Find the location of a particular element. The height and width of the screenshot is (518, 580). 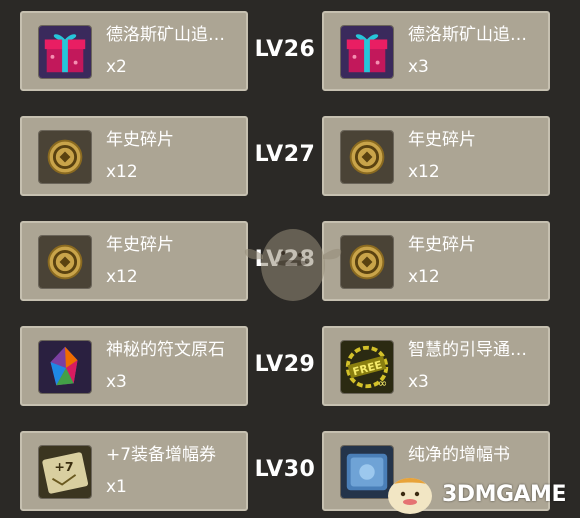

watermark-text: 3DMGAME is located at coordinates (504, 494).